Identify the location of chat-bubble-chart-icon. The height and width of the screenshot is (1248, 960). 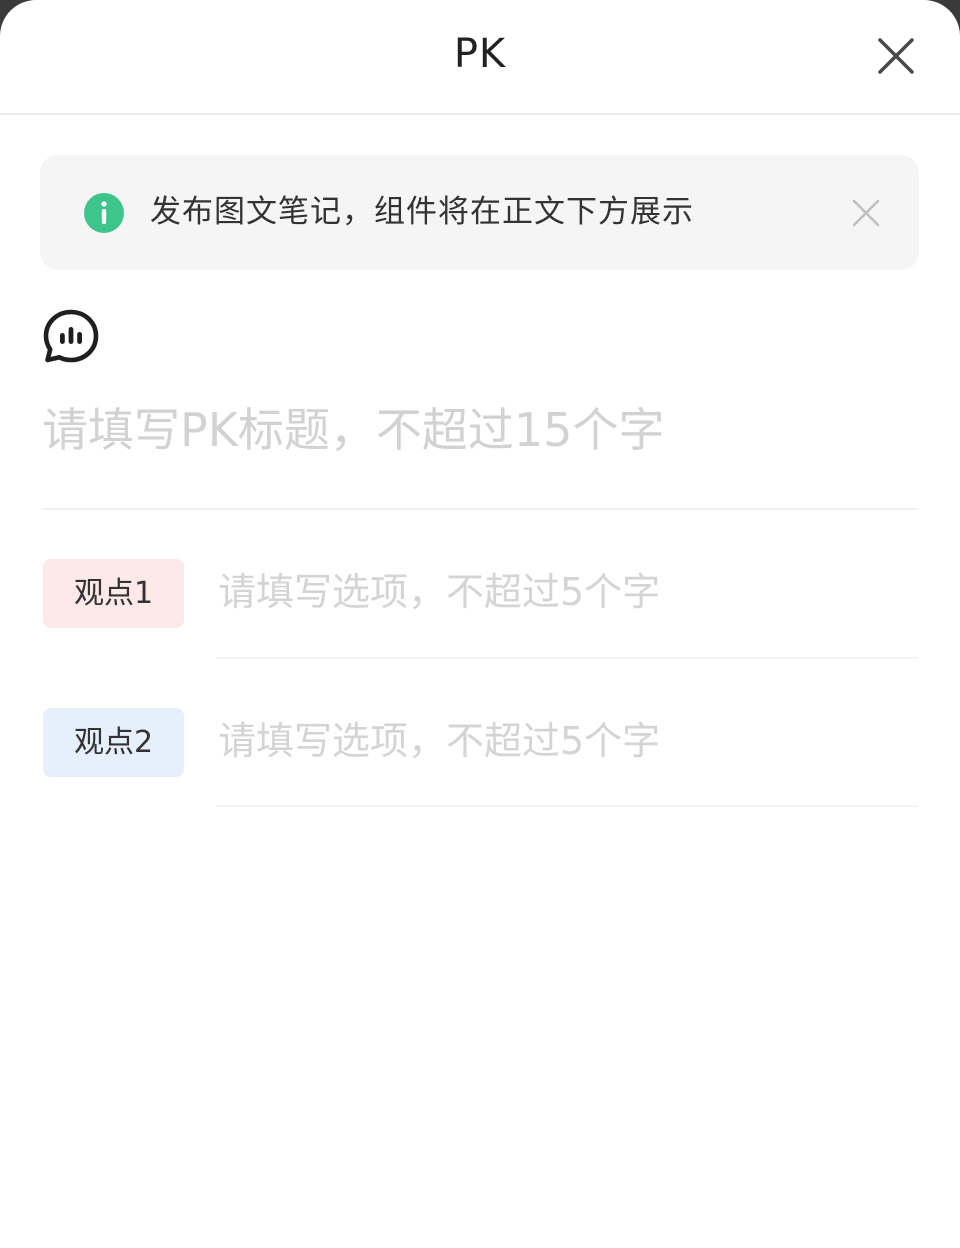
(71, 337).